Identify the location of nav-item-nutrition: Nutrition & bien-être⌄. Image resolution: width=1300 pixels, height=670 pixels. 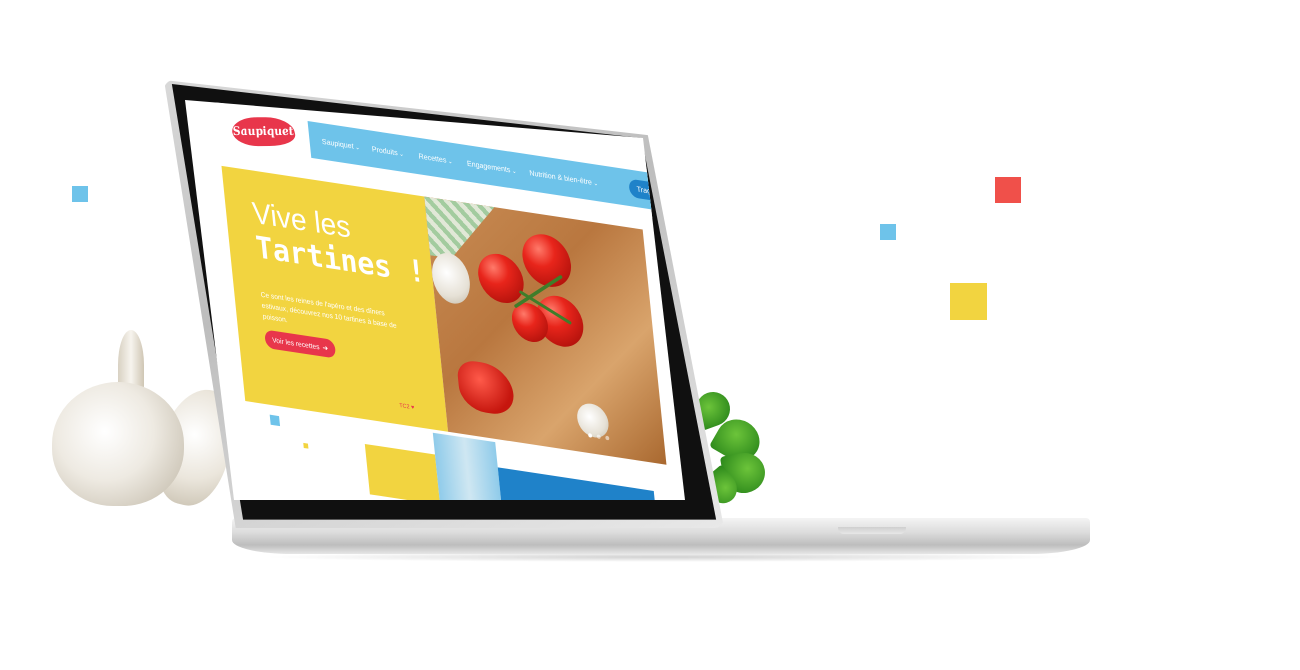
(563, 178).